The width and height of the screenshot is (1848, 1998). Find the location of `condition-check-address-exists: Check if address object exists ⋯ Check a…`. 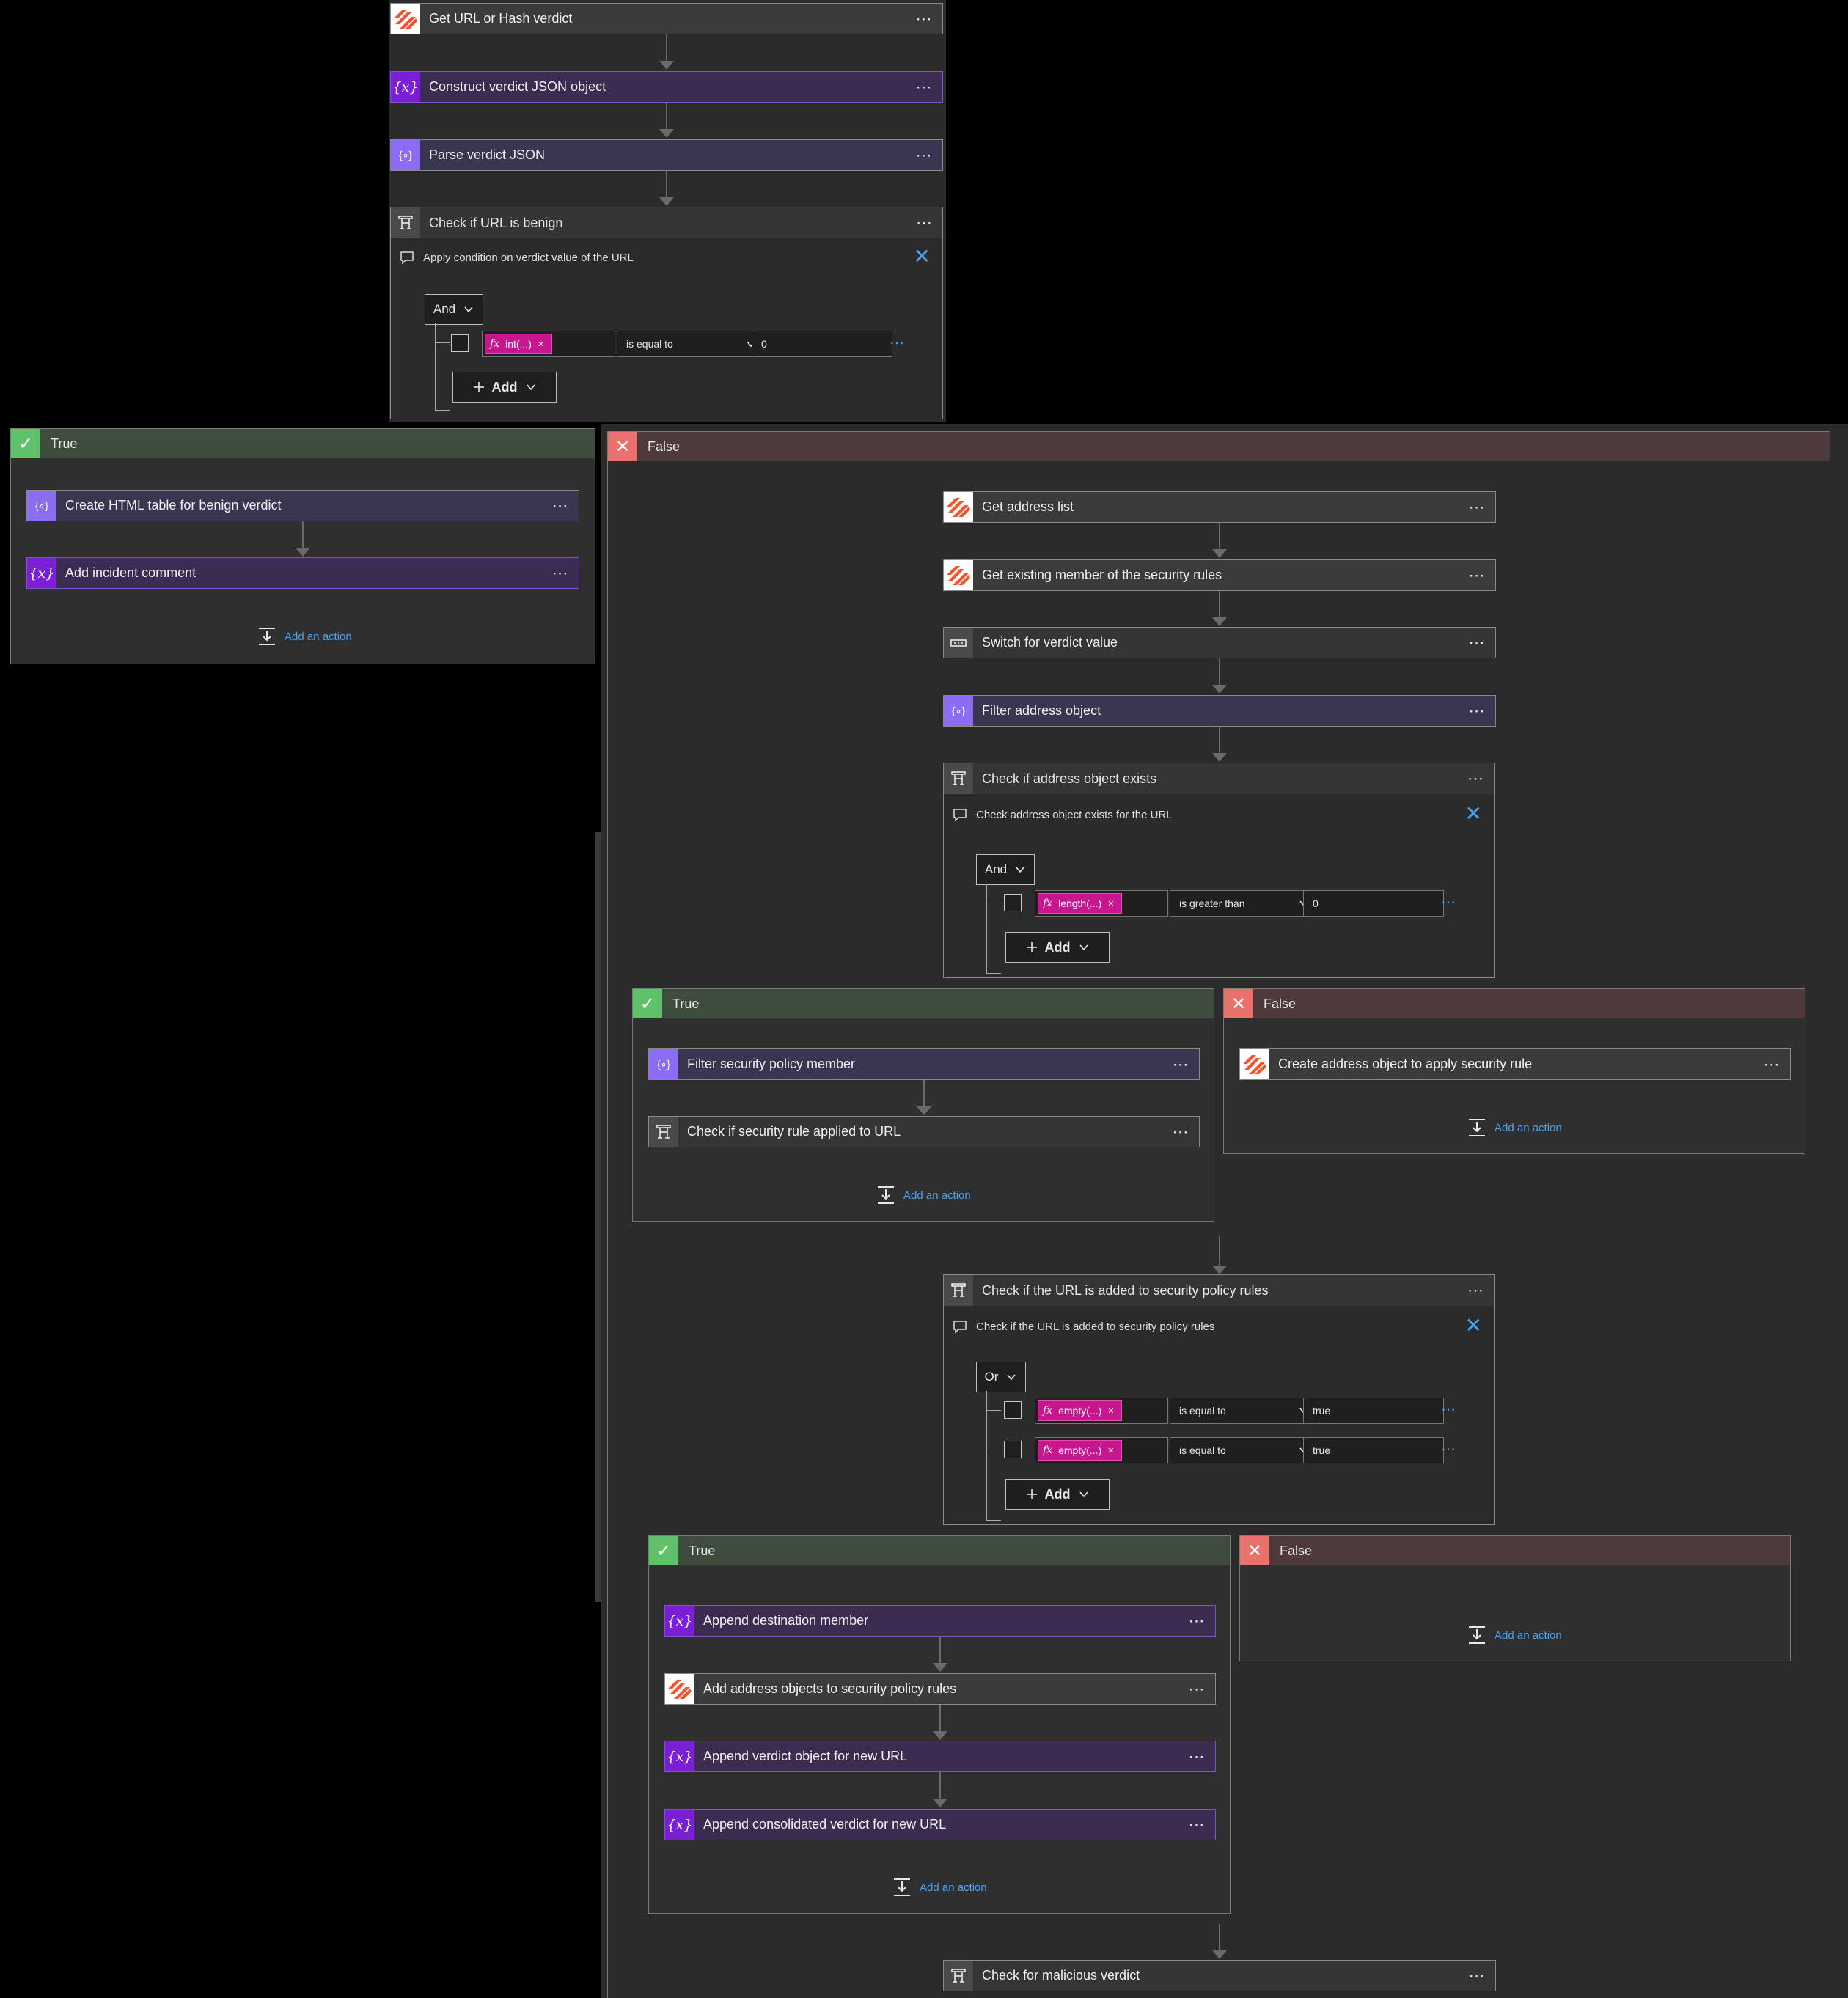

condition-check-address-exists: Check if address object exists ⋯ Check a… is located at coordinates (1219, 870).